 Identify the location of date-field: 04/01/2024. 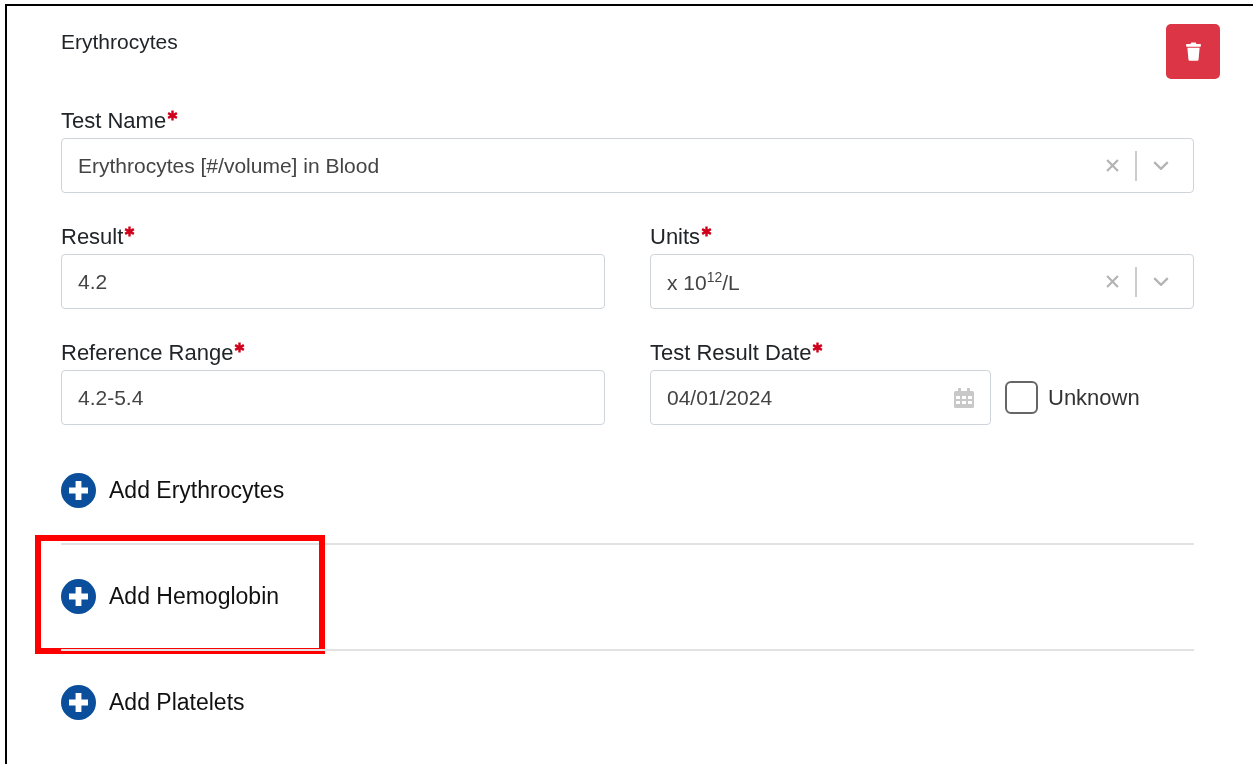
(820, 397).